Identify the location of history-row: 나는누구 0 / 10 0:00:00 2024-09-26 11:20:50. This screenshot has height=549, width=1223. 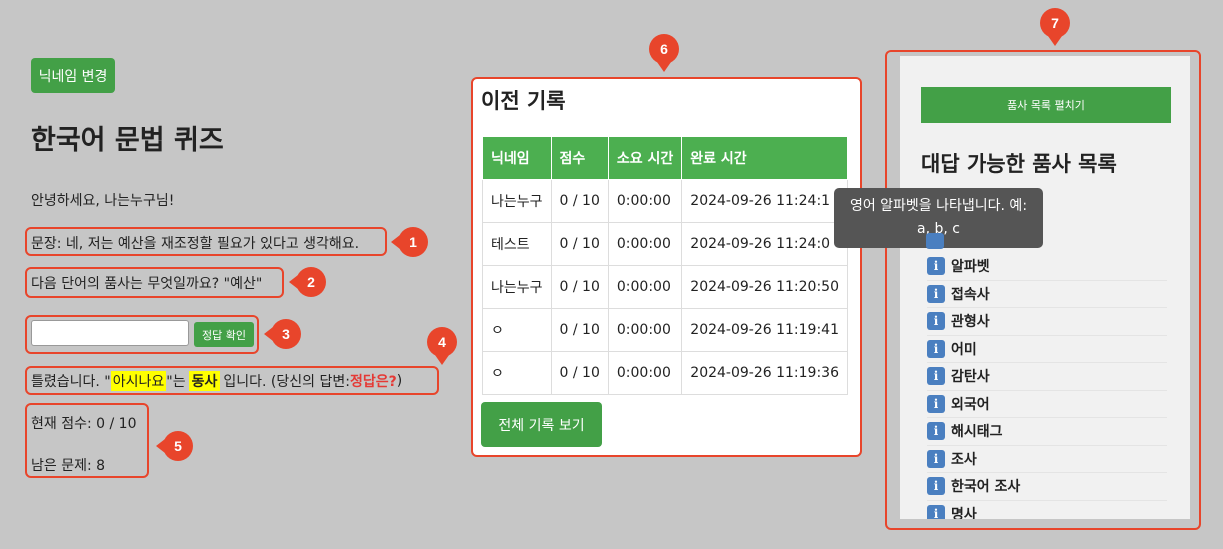
(665, 287).